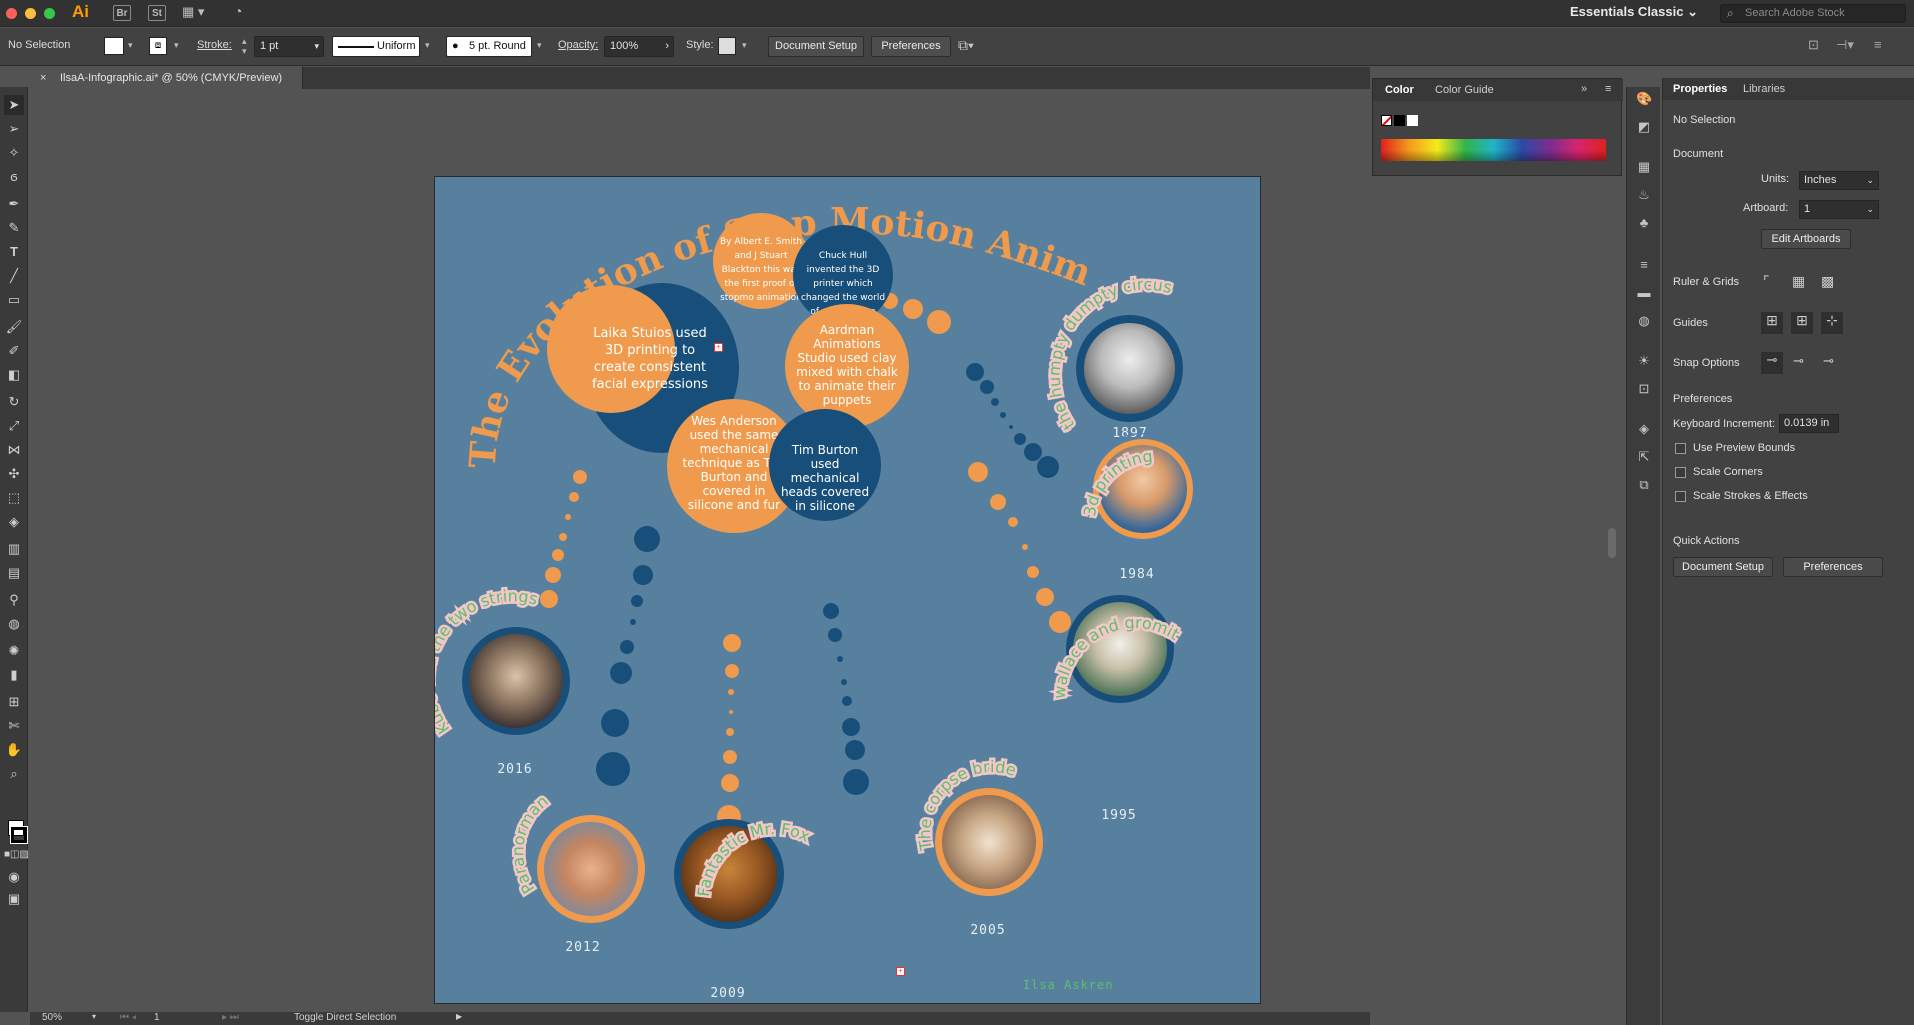  I want to click on rotate-tool-icon: ↻, so click(14, 402).